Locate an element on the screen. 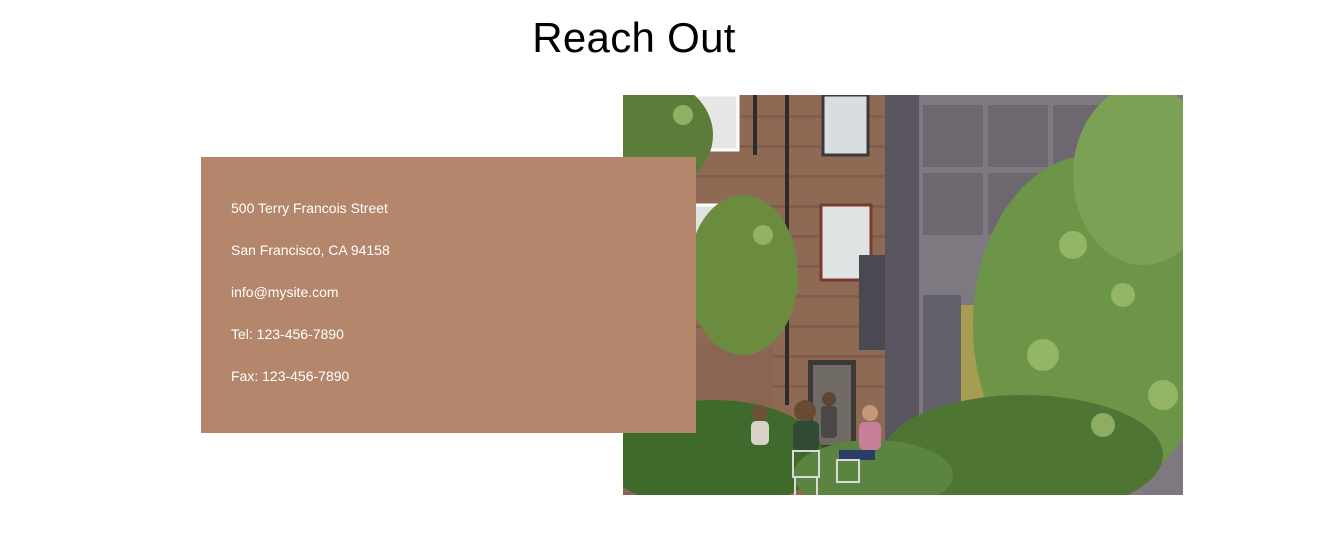  page-title: Reach Out is located at coordinates (634, 37).